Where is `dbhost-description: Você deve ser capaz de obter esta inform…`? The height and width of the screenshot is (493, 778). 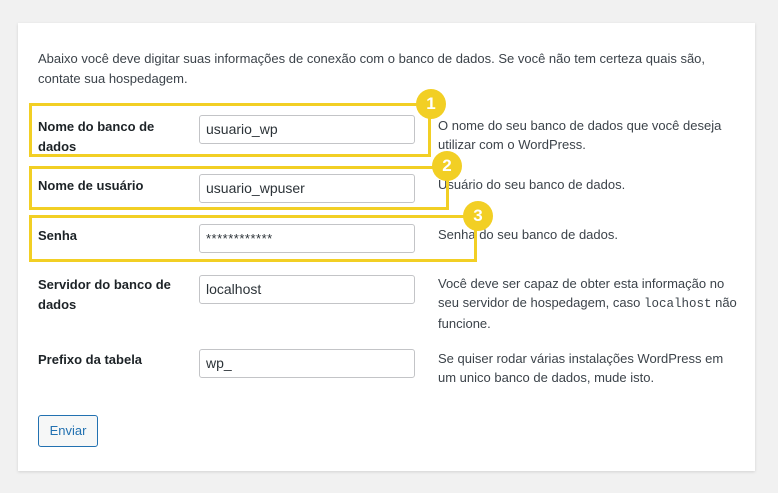
dbhost-description: Você deve ser capaz de obter esta inform… is located at coordinates (588, 303).